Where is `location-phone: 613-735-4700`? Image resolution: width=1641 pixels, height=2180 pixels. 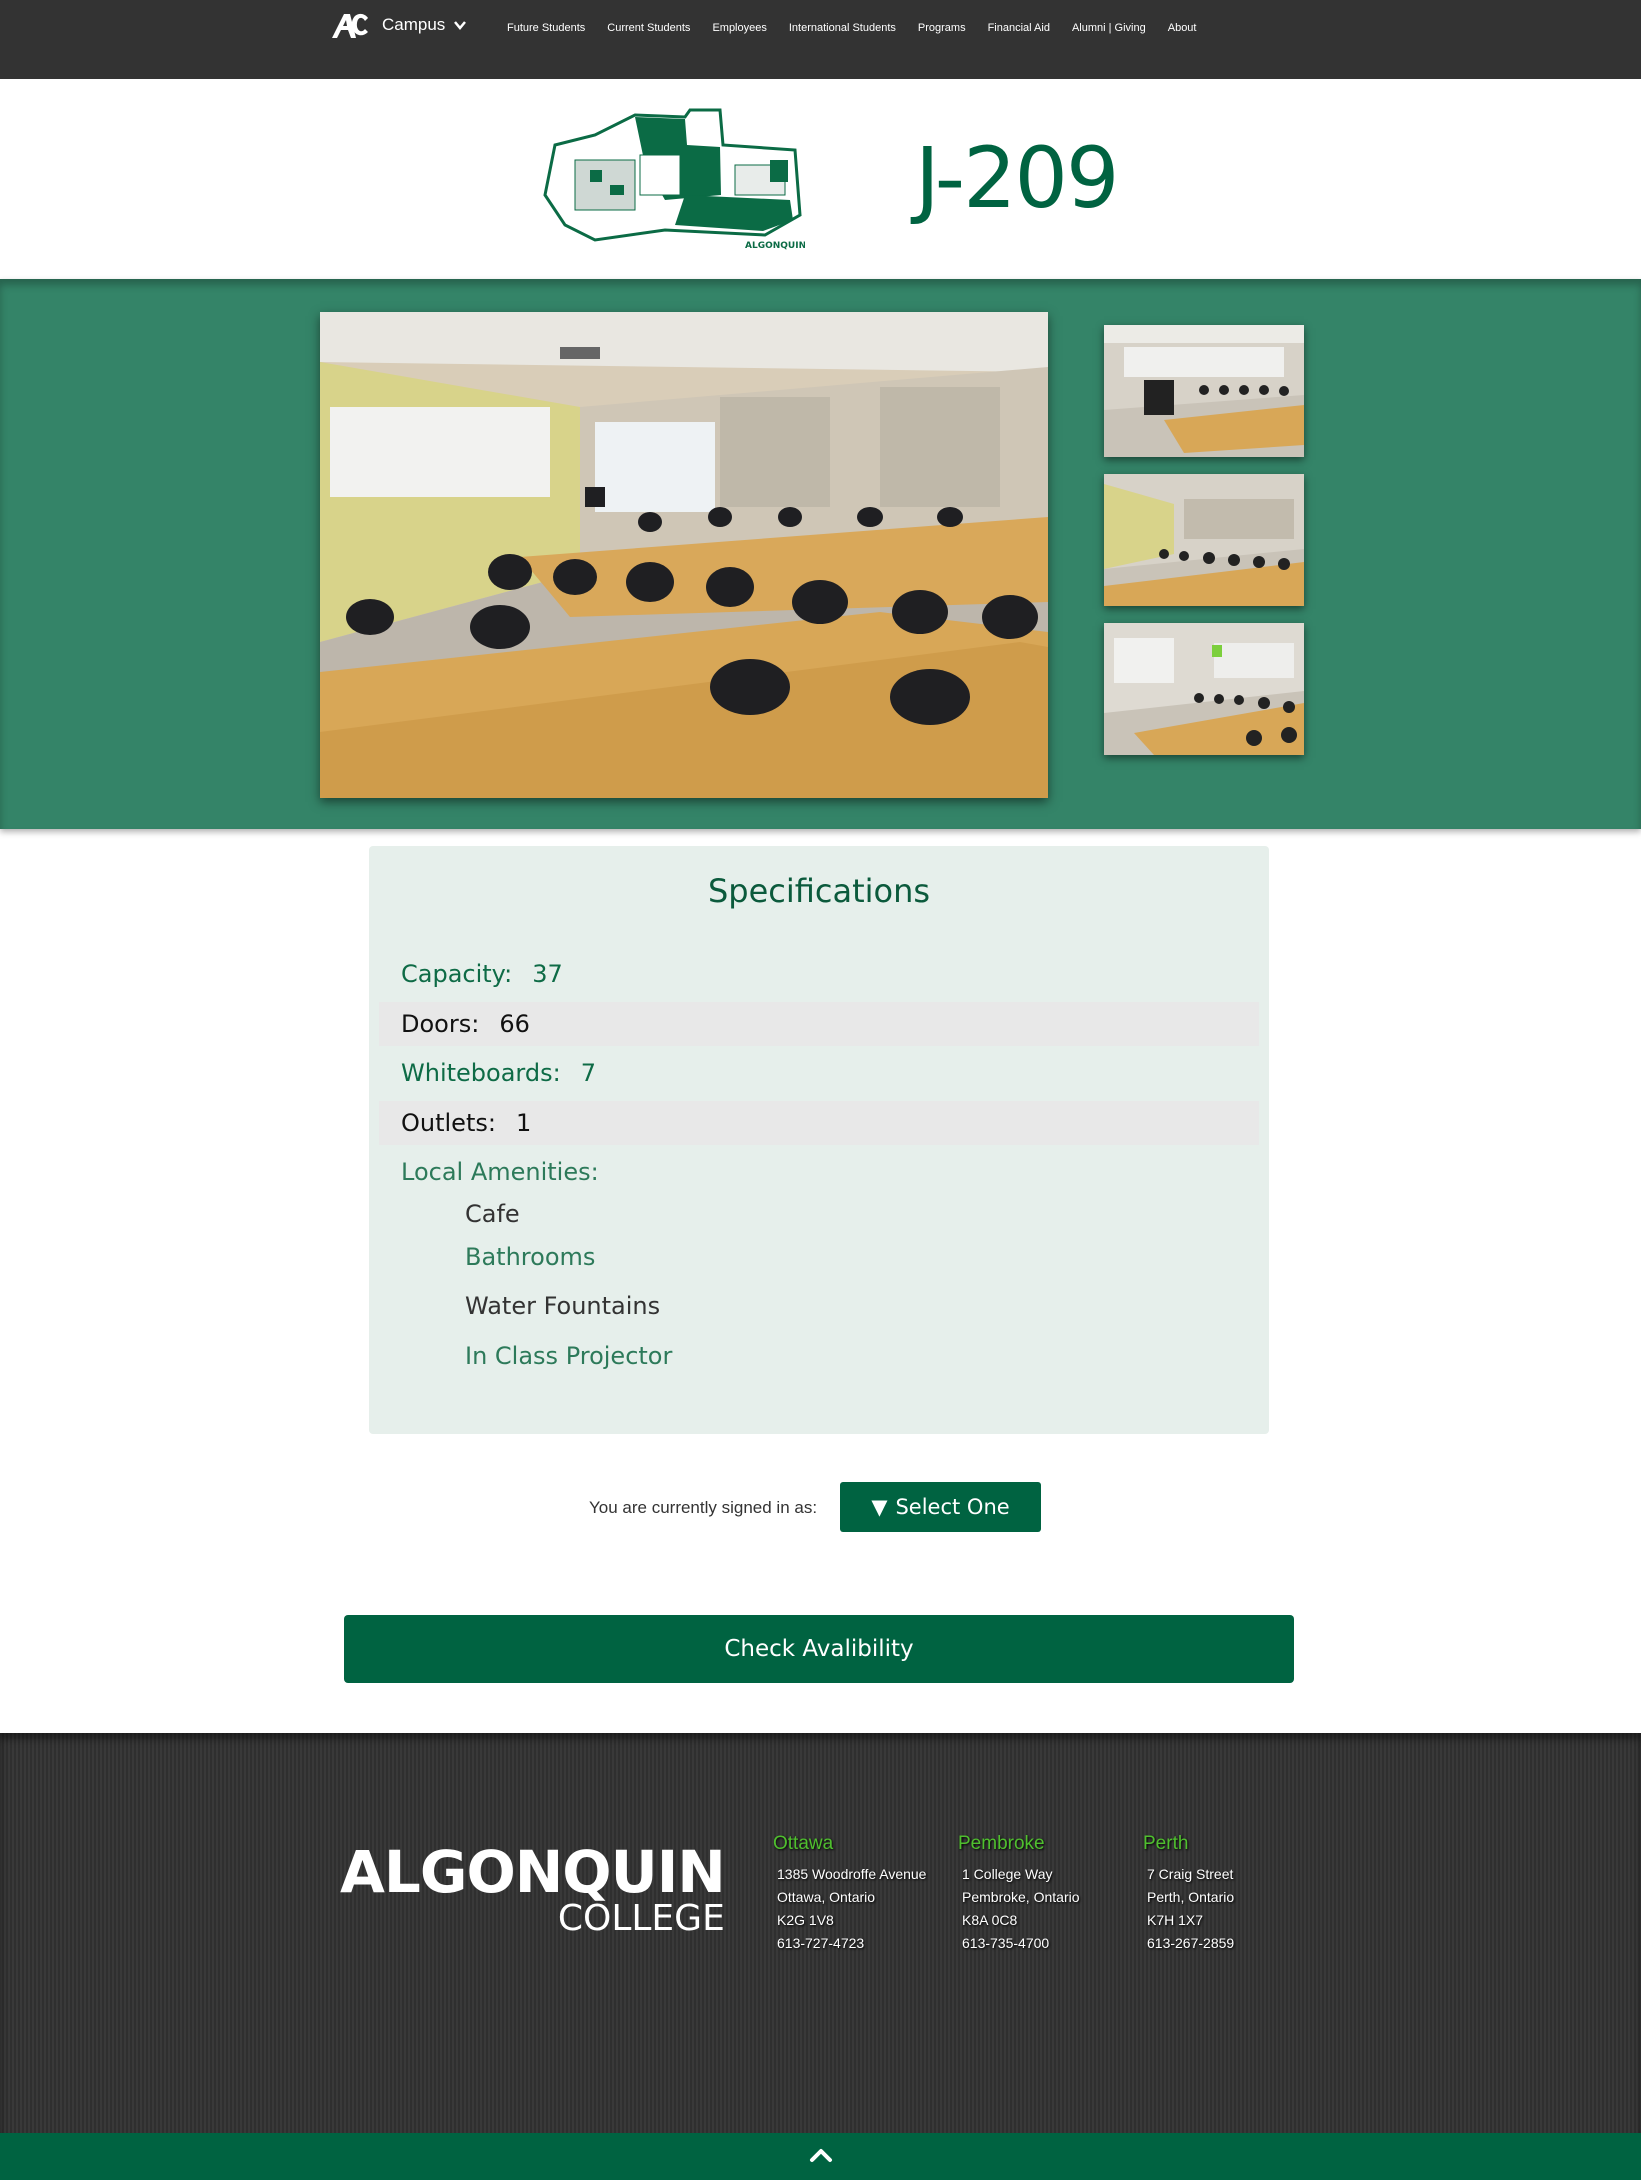 location-phone: 613-735-4700 is located at coordinates (1019, 1943).